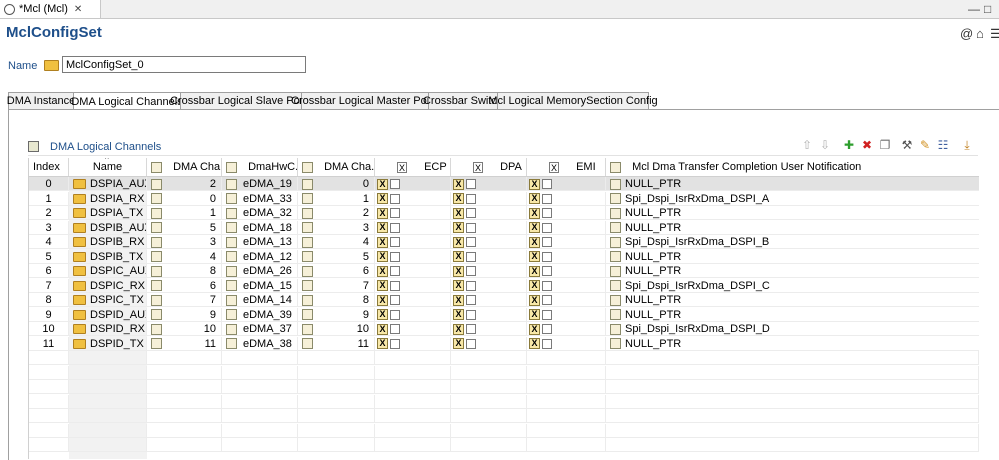 This screenshot has height=460, width=999. I want to click on menu-icon: ☰, so click(994, 34).